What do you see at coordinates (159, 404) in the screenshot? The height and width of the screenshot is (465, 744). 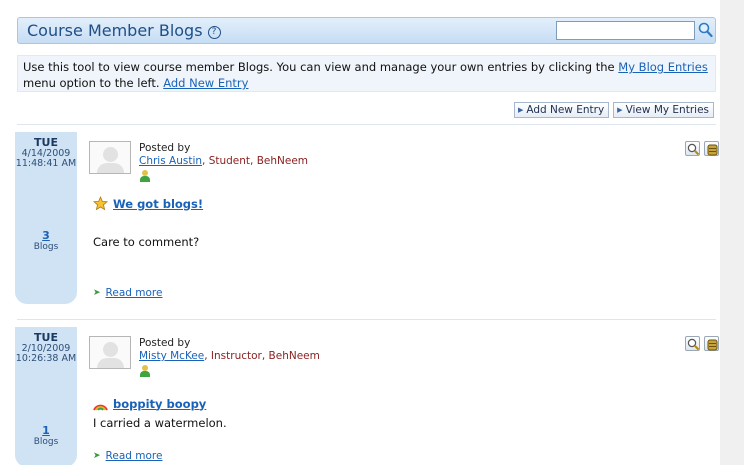 I see `entry-title-link: boppity boopy` at bounding box center [159, 404].